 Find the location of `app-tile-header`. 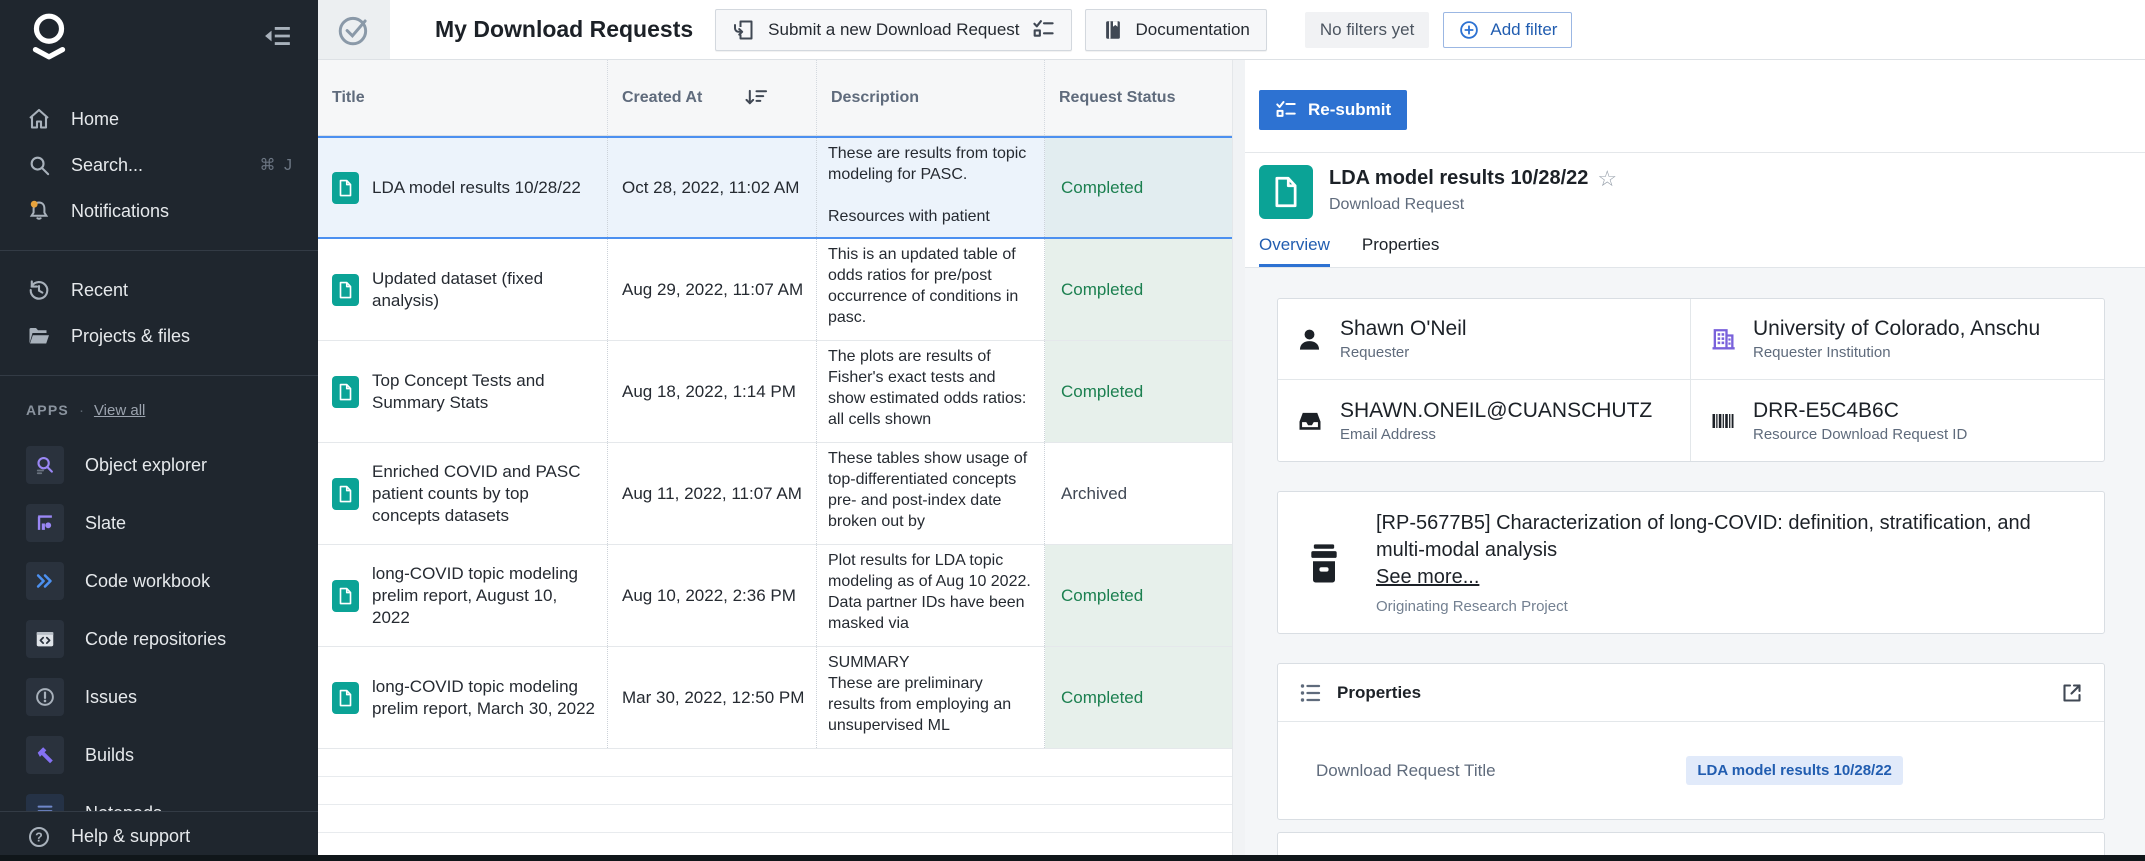

app-tile-header is located at coordinates (354, 29).